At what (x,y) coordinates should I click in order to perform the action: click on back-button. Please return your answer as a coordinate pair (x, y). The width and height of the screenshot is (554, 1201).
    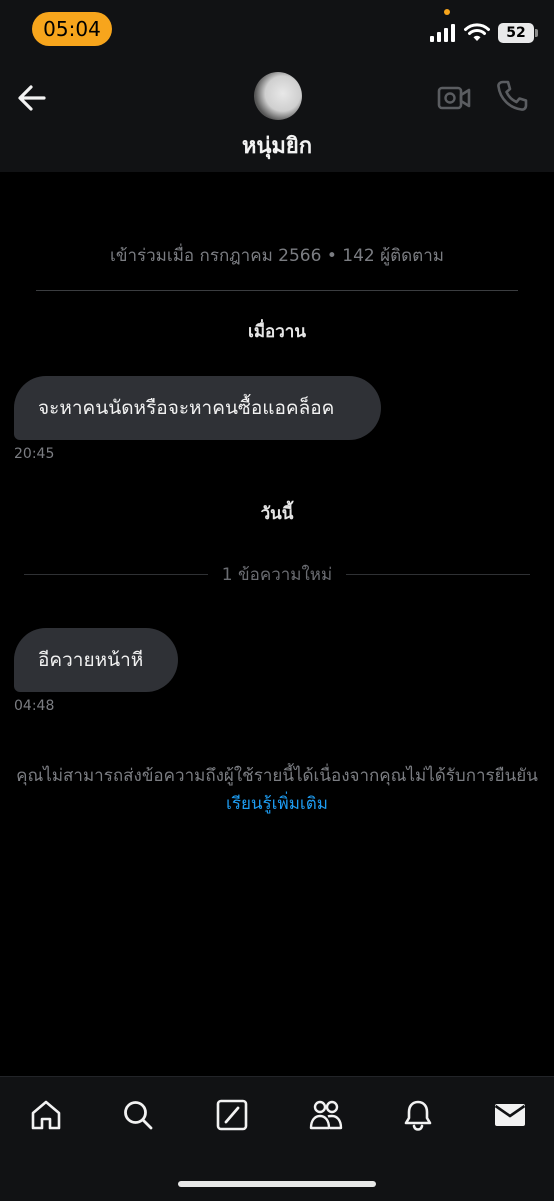
    Looking at the image, I should click on (32, 98).